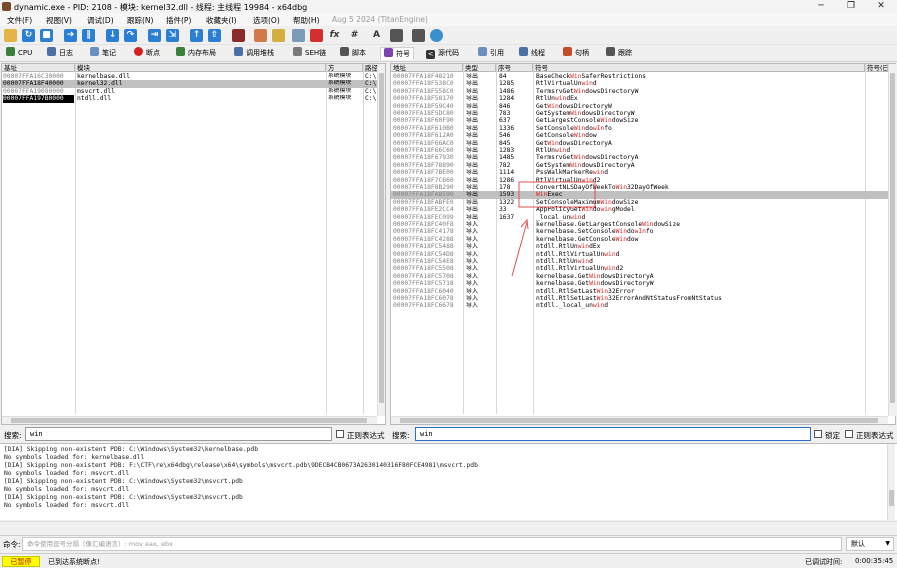 The height and width of the screenshot is (568, 897). I want to click on command-label: 命令:, so click(12, 544).